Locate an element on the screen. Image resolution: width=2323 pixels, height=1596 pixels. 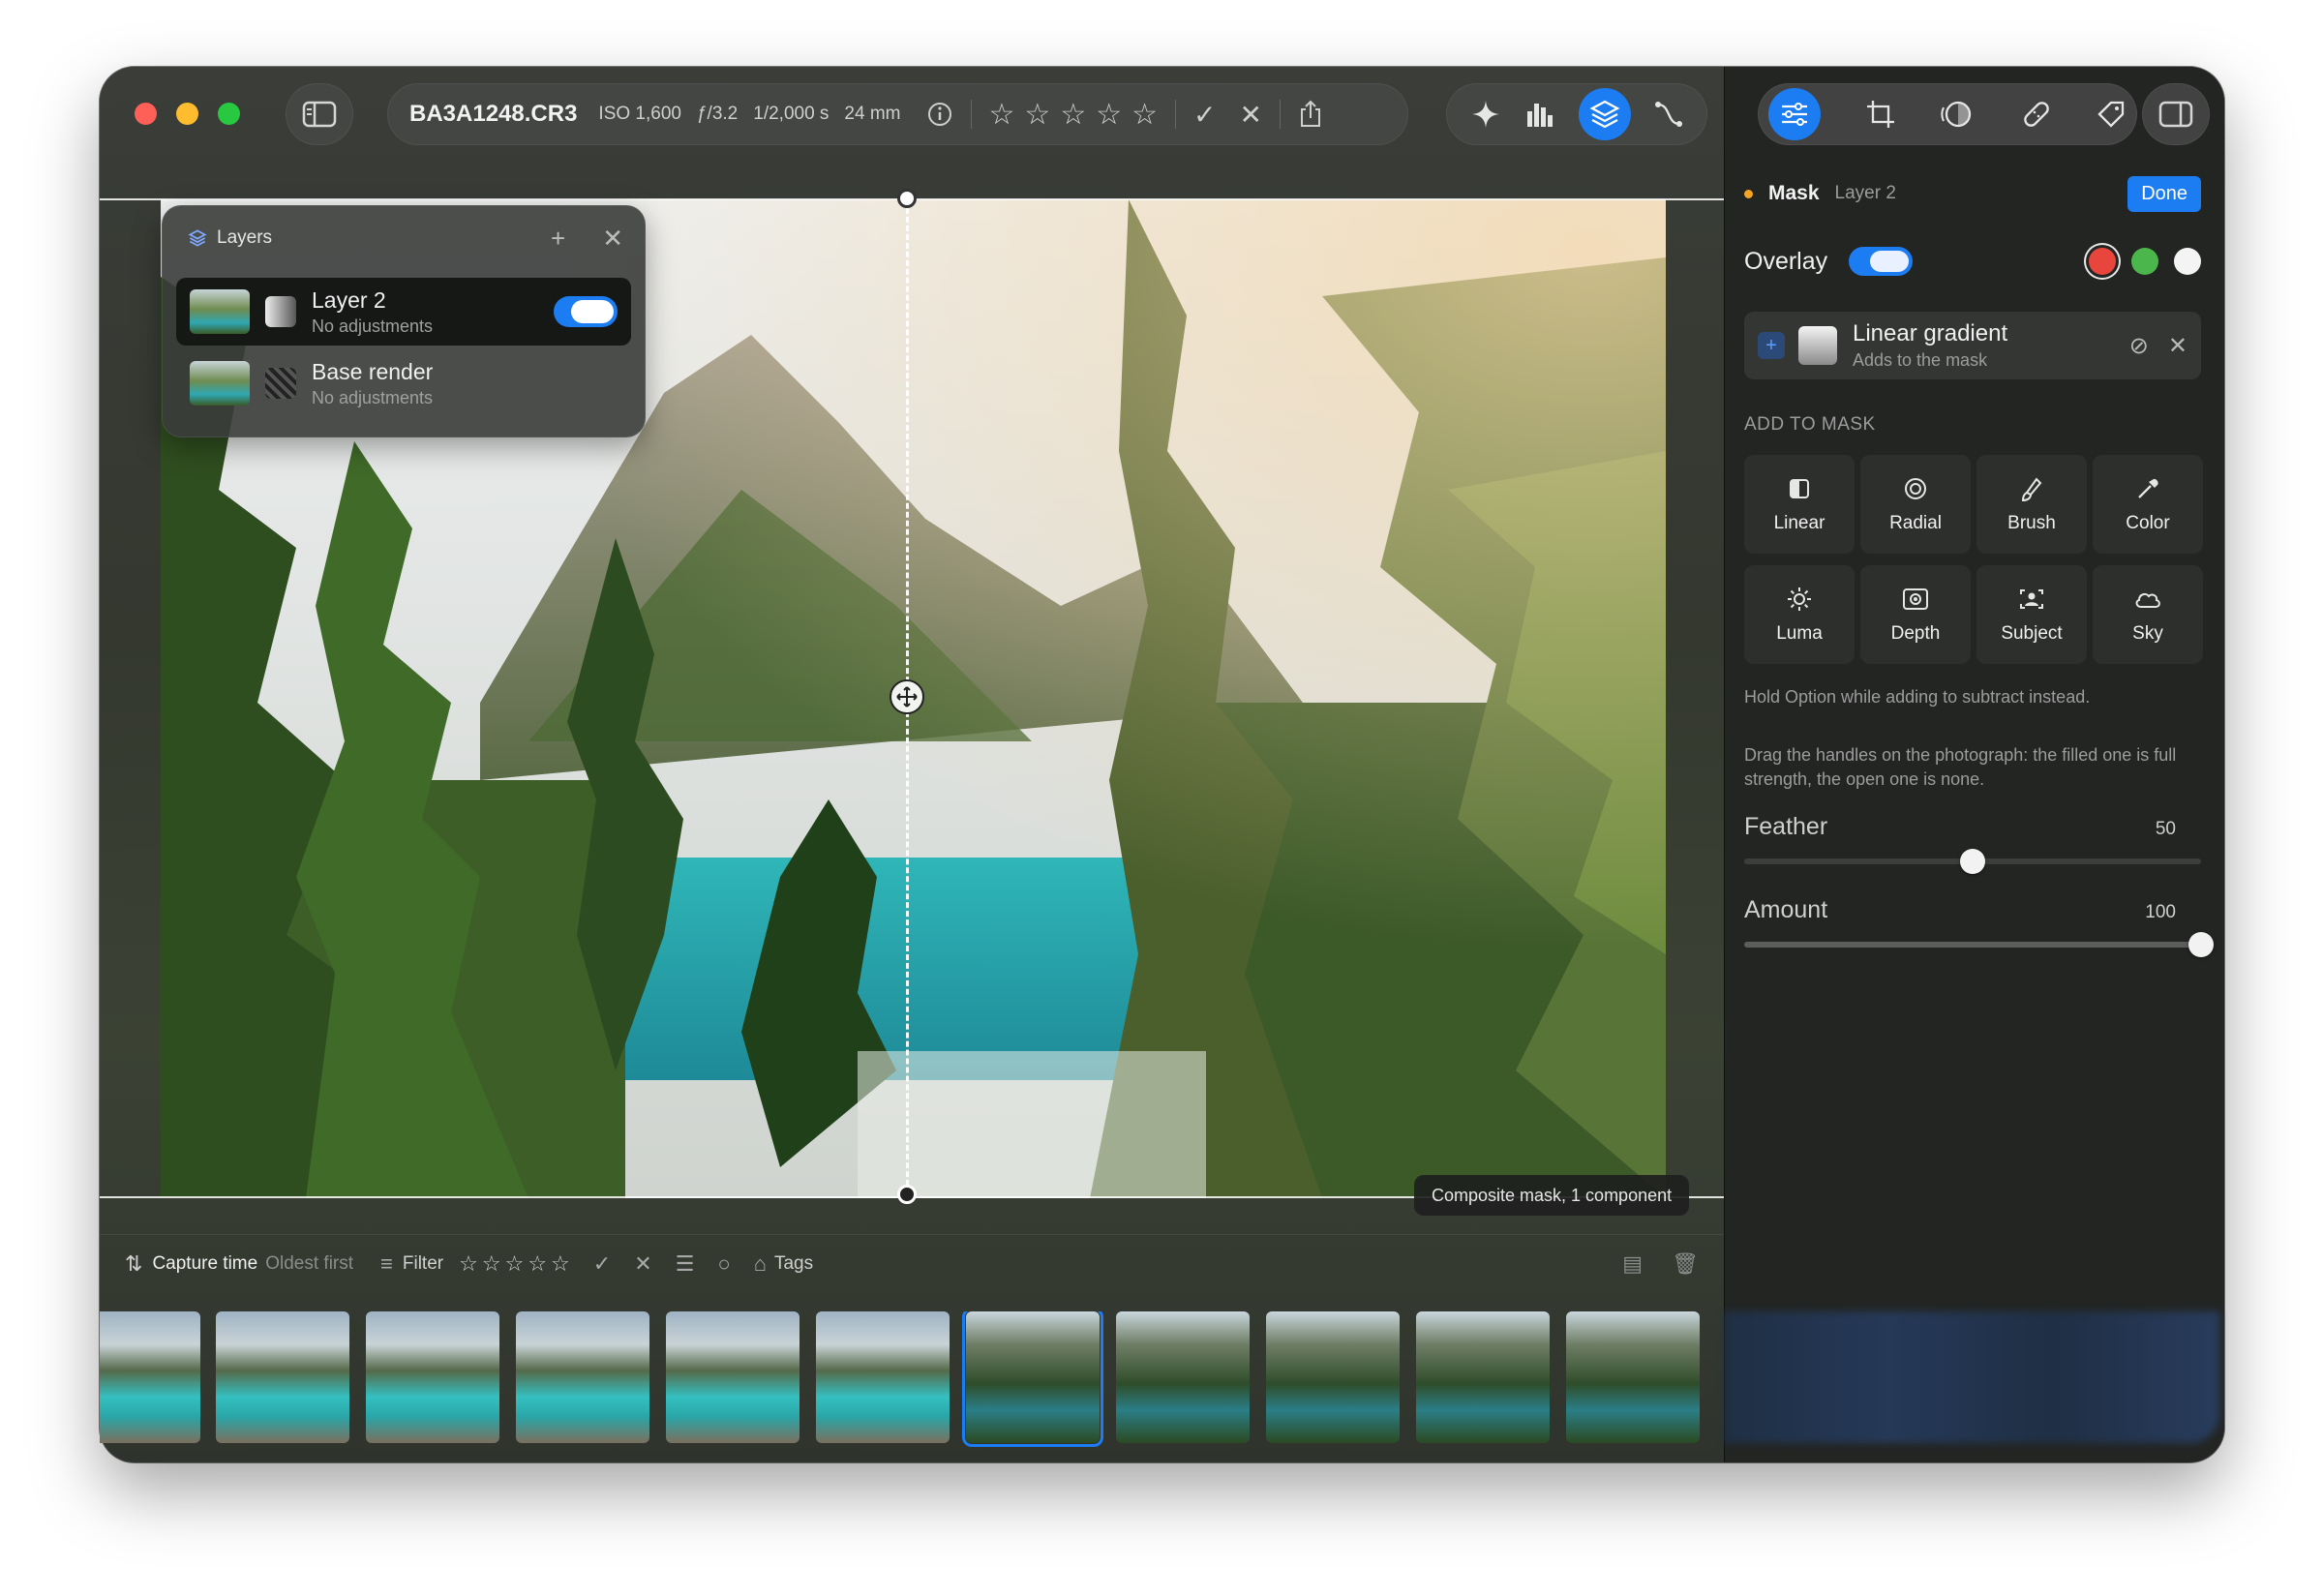
filter-label: Filter is located at coordinates (423, 1264).